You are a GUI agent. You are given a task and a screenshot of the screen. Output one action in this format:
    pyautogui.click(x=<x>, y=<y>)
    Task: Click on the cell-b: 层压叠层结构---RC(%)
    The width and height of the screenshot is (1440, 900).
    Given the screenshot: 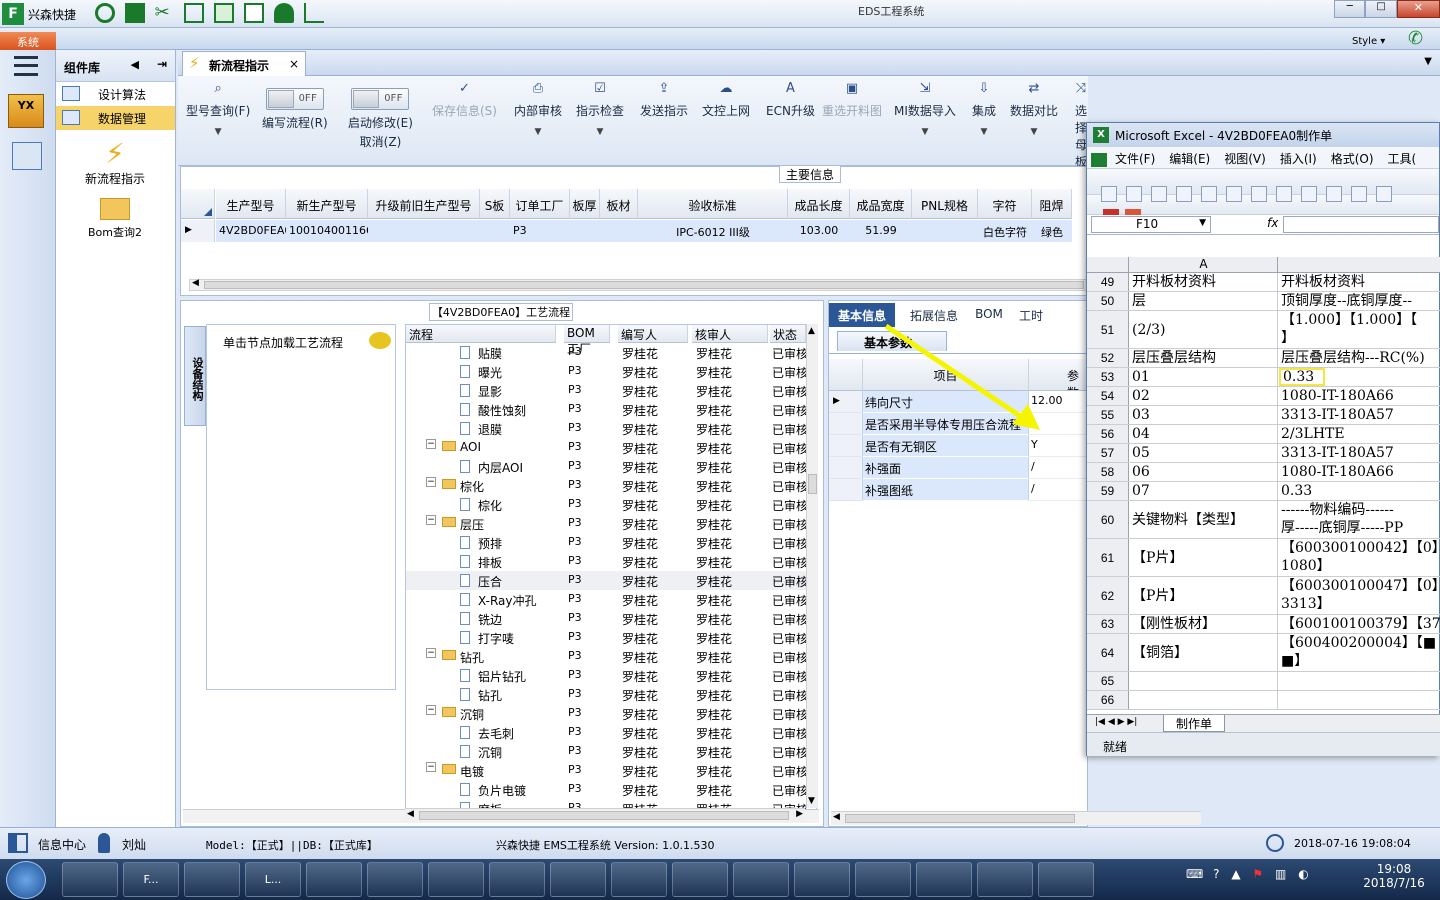 What is the action you would take?
    pyautogui.click(x=1359, y=358)
    